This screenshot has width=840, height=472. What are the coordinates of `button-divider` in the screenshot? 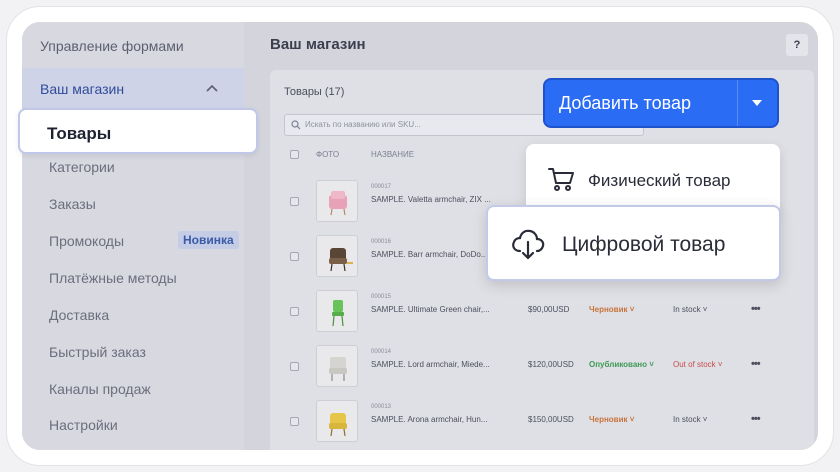 It's located at (737, 103).